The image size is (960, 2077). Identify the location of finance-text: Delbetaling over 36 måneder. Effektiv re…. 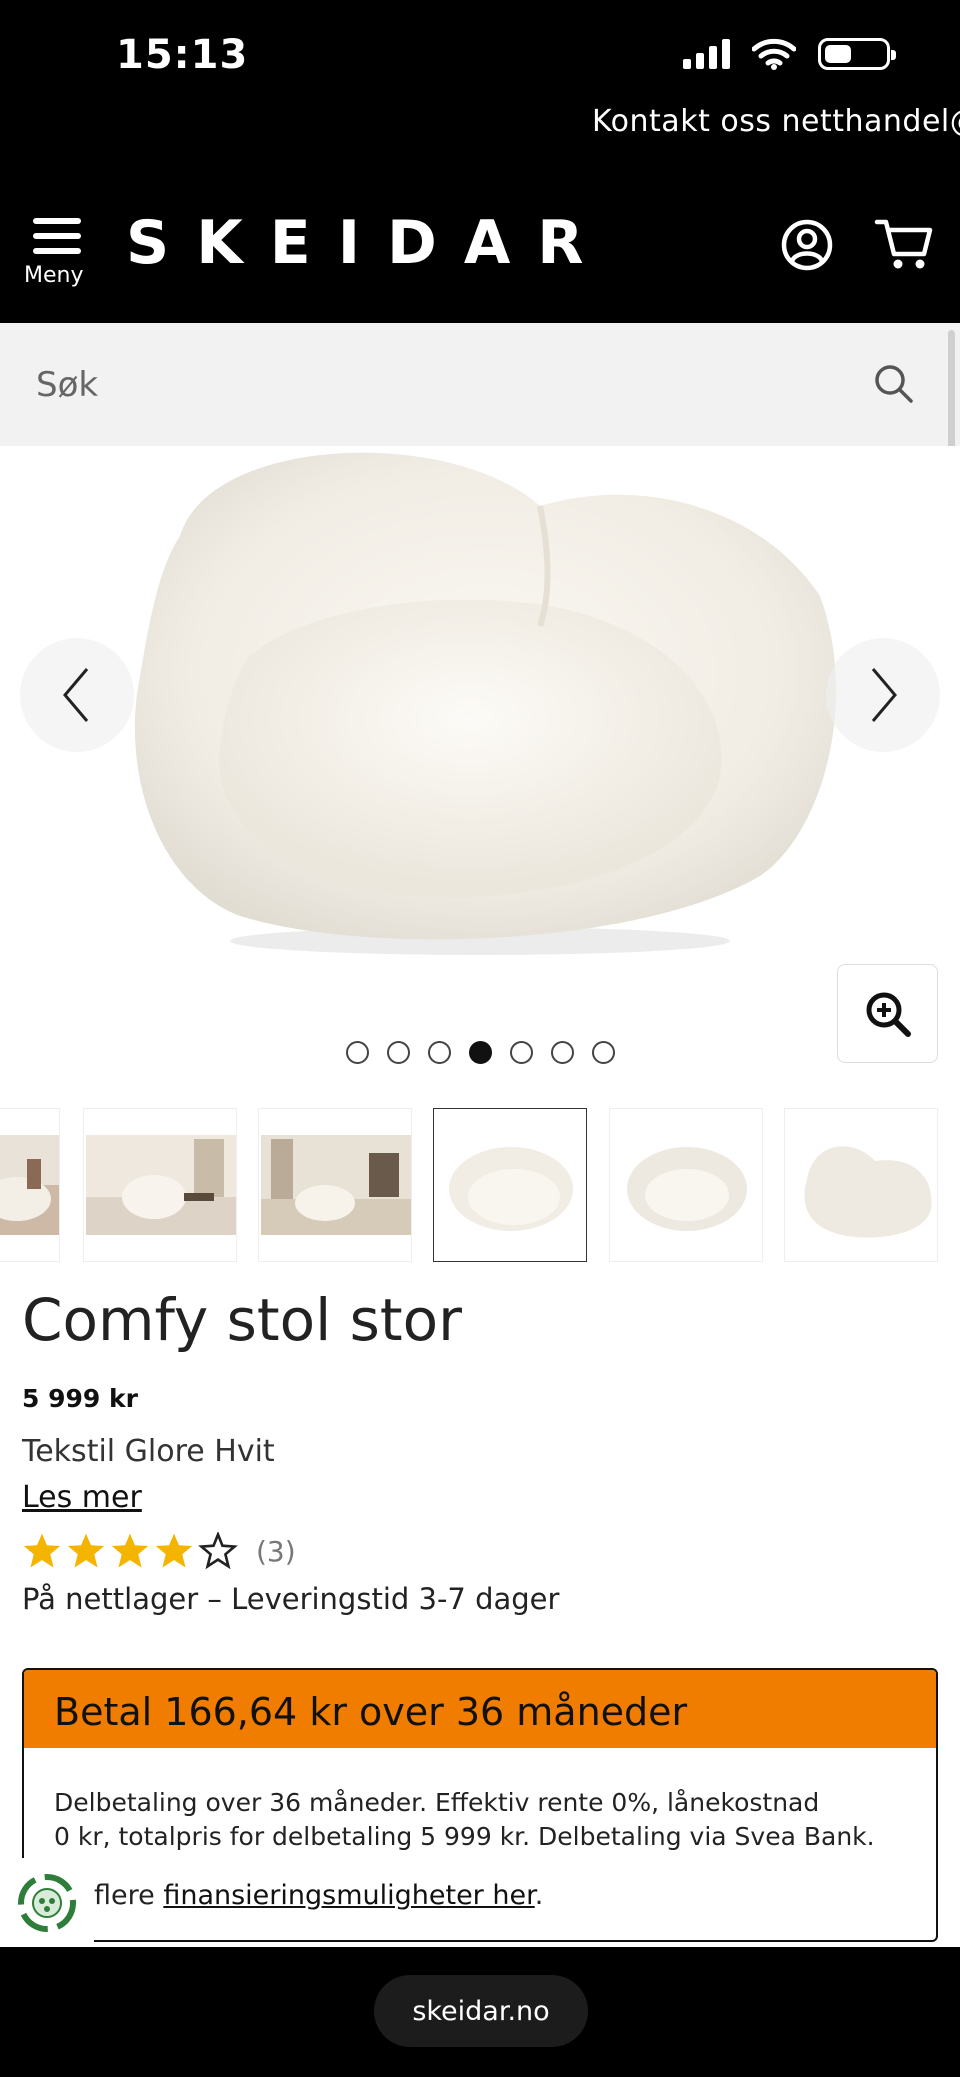
(480, 1801).